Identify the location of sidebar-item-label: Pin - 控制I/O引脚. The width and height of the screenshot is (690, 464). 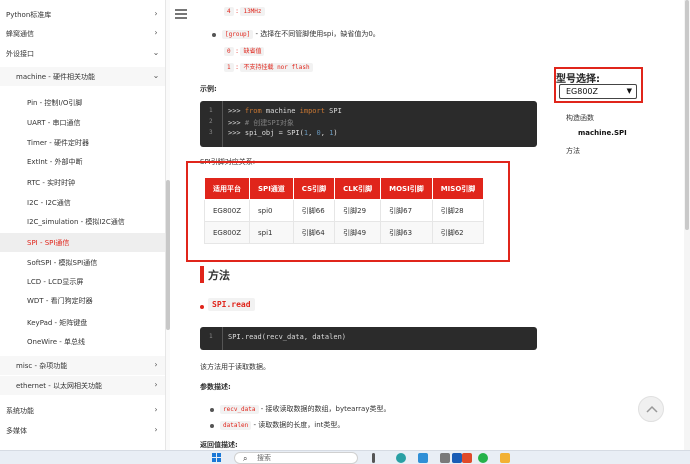
(55, 102).